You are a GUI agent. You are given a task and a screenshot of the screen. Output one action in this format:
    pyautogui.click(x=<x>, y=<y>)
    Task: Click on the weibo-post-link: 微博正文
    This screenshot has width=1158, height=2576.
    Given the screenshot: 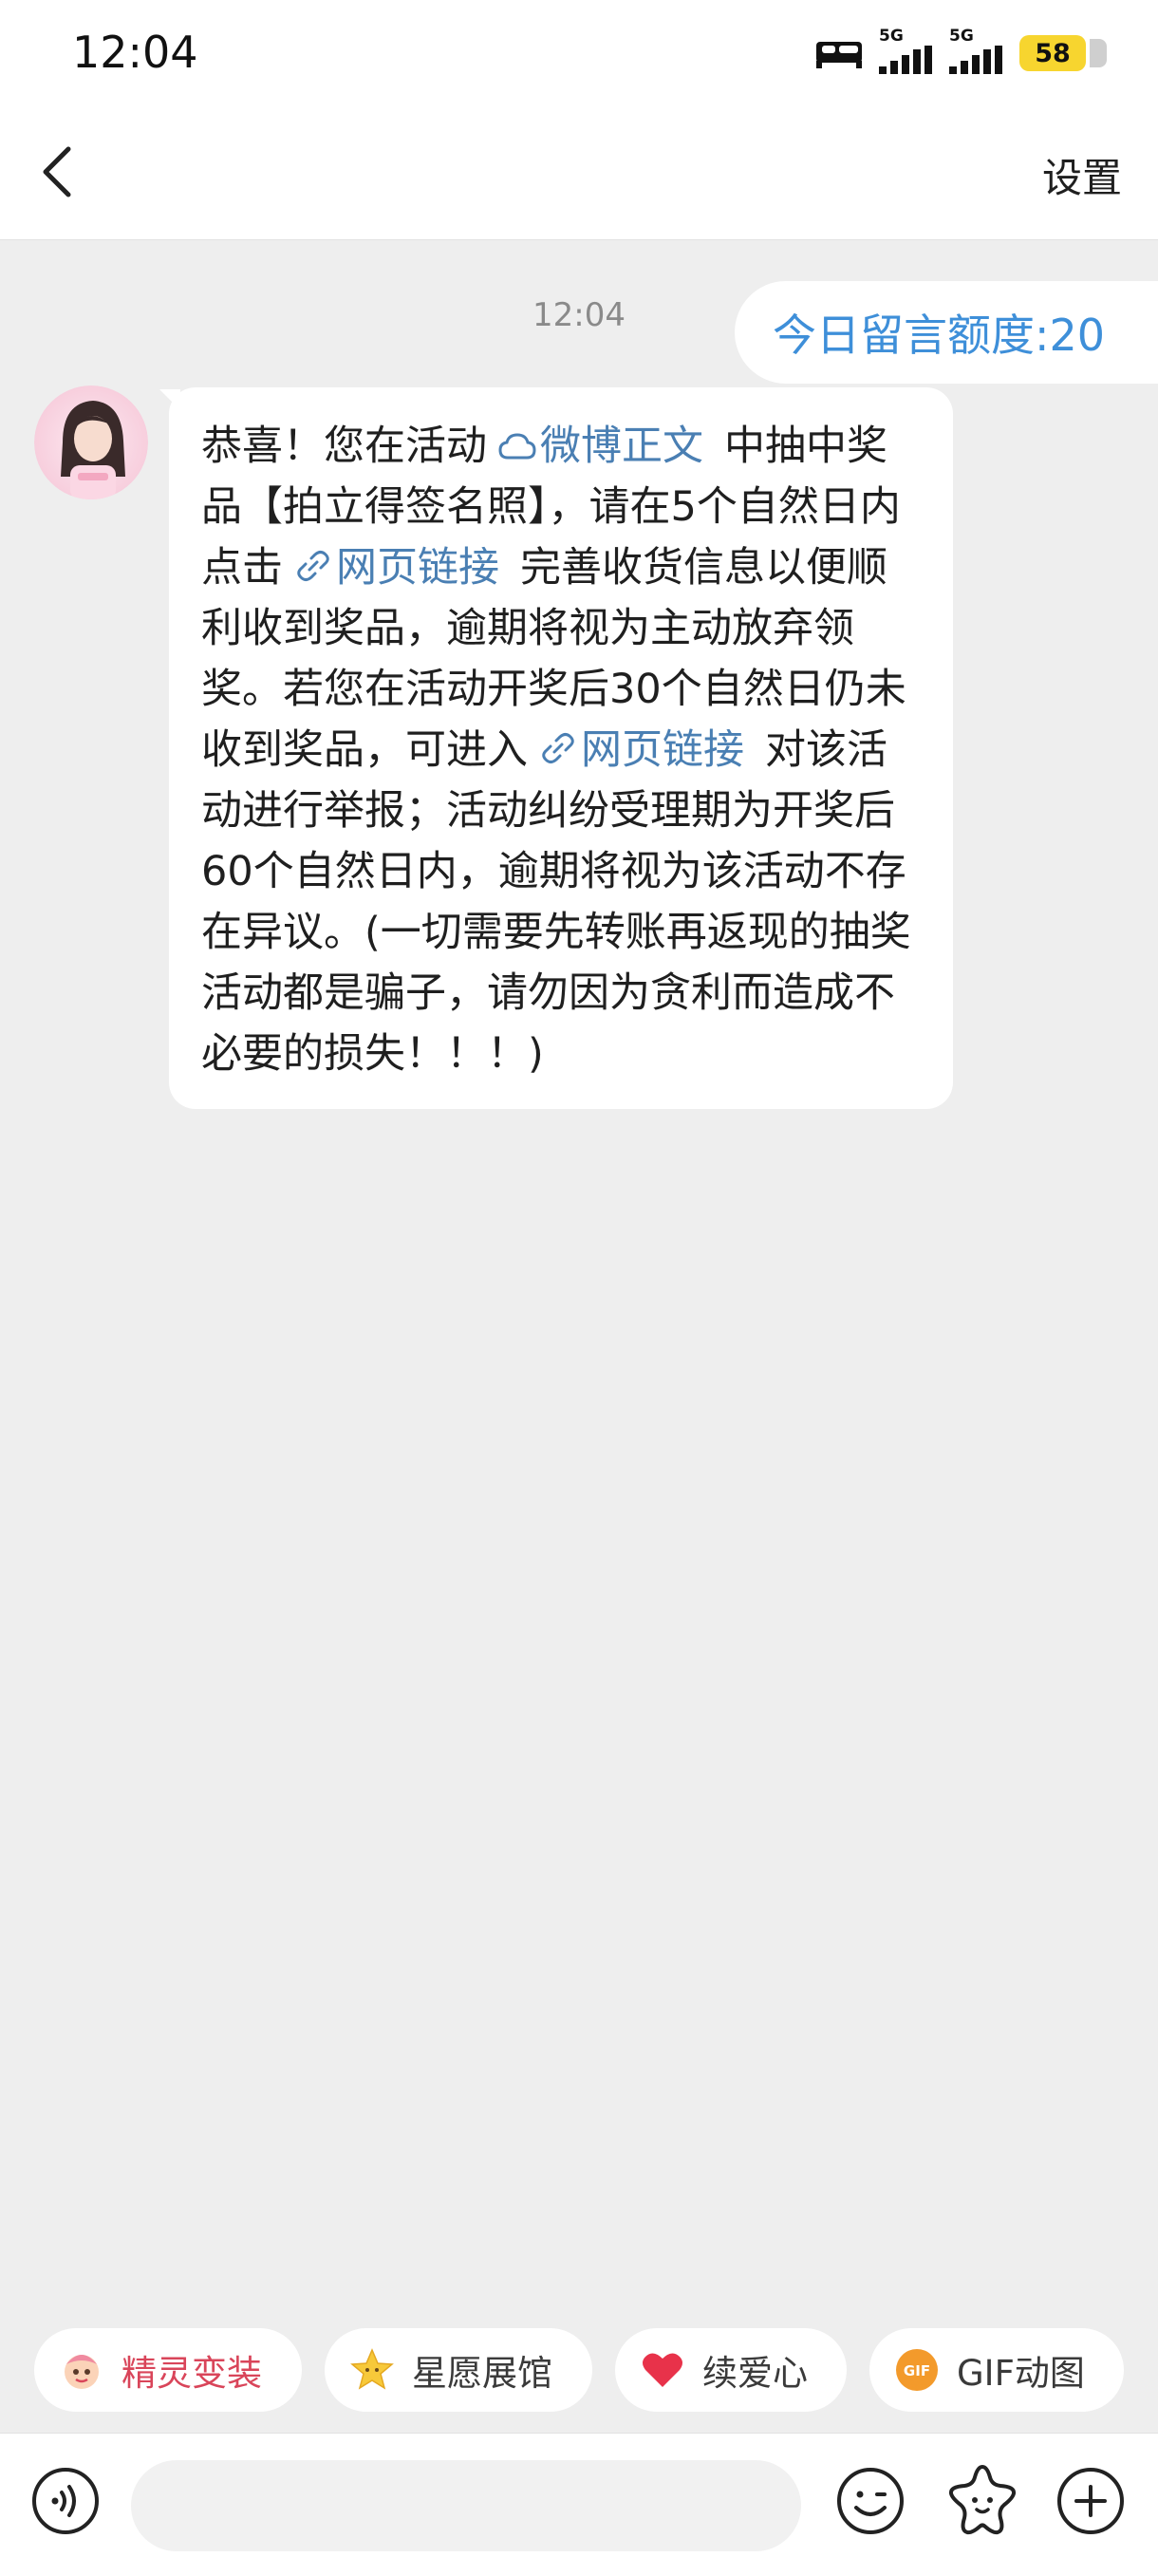 What is the action you would take?
    pyautogui.click(x=595, y=446)
    